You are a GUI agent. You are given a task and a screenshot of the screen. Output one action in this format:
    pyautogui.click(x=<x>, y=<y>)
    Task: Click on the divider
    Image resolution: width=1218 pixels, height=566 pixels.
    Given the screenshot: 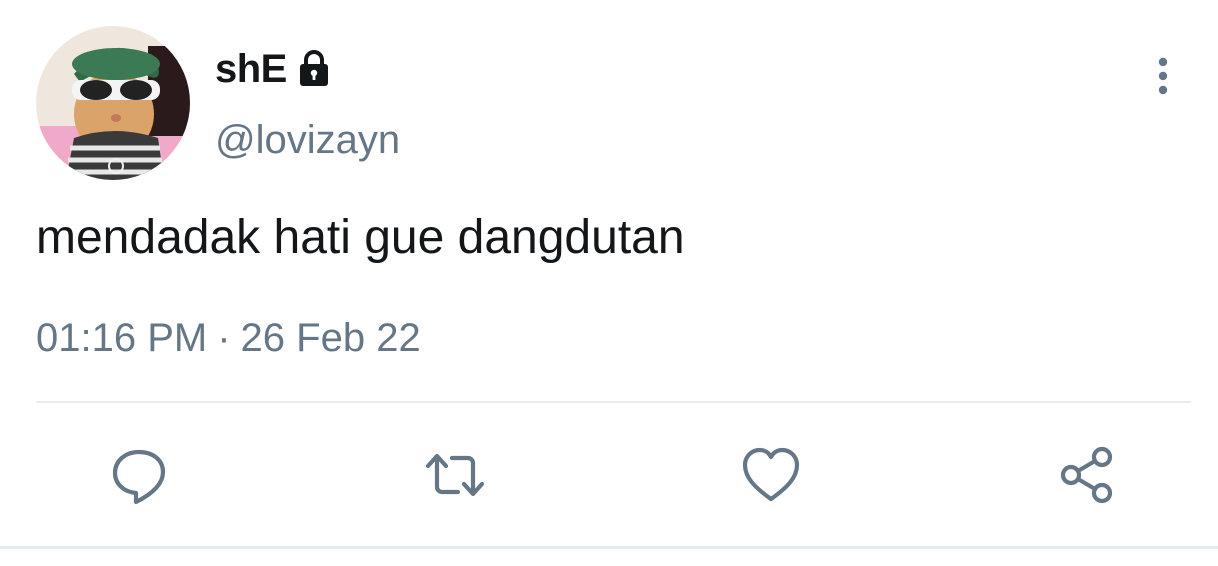 What is the action you would take?
    pyautogui.click(x=613, y=402)
    